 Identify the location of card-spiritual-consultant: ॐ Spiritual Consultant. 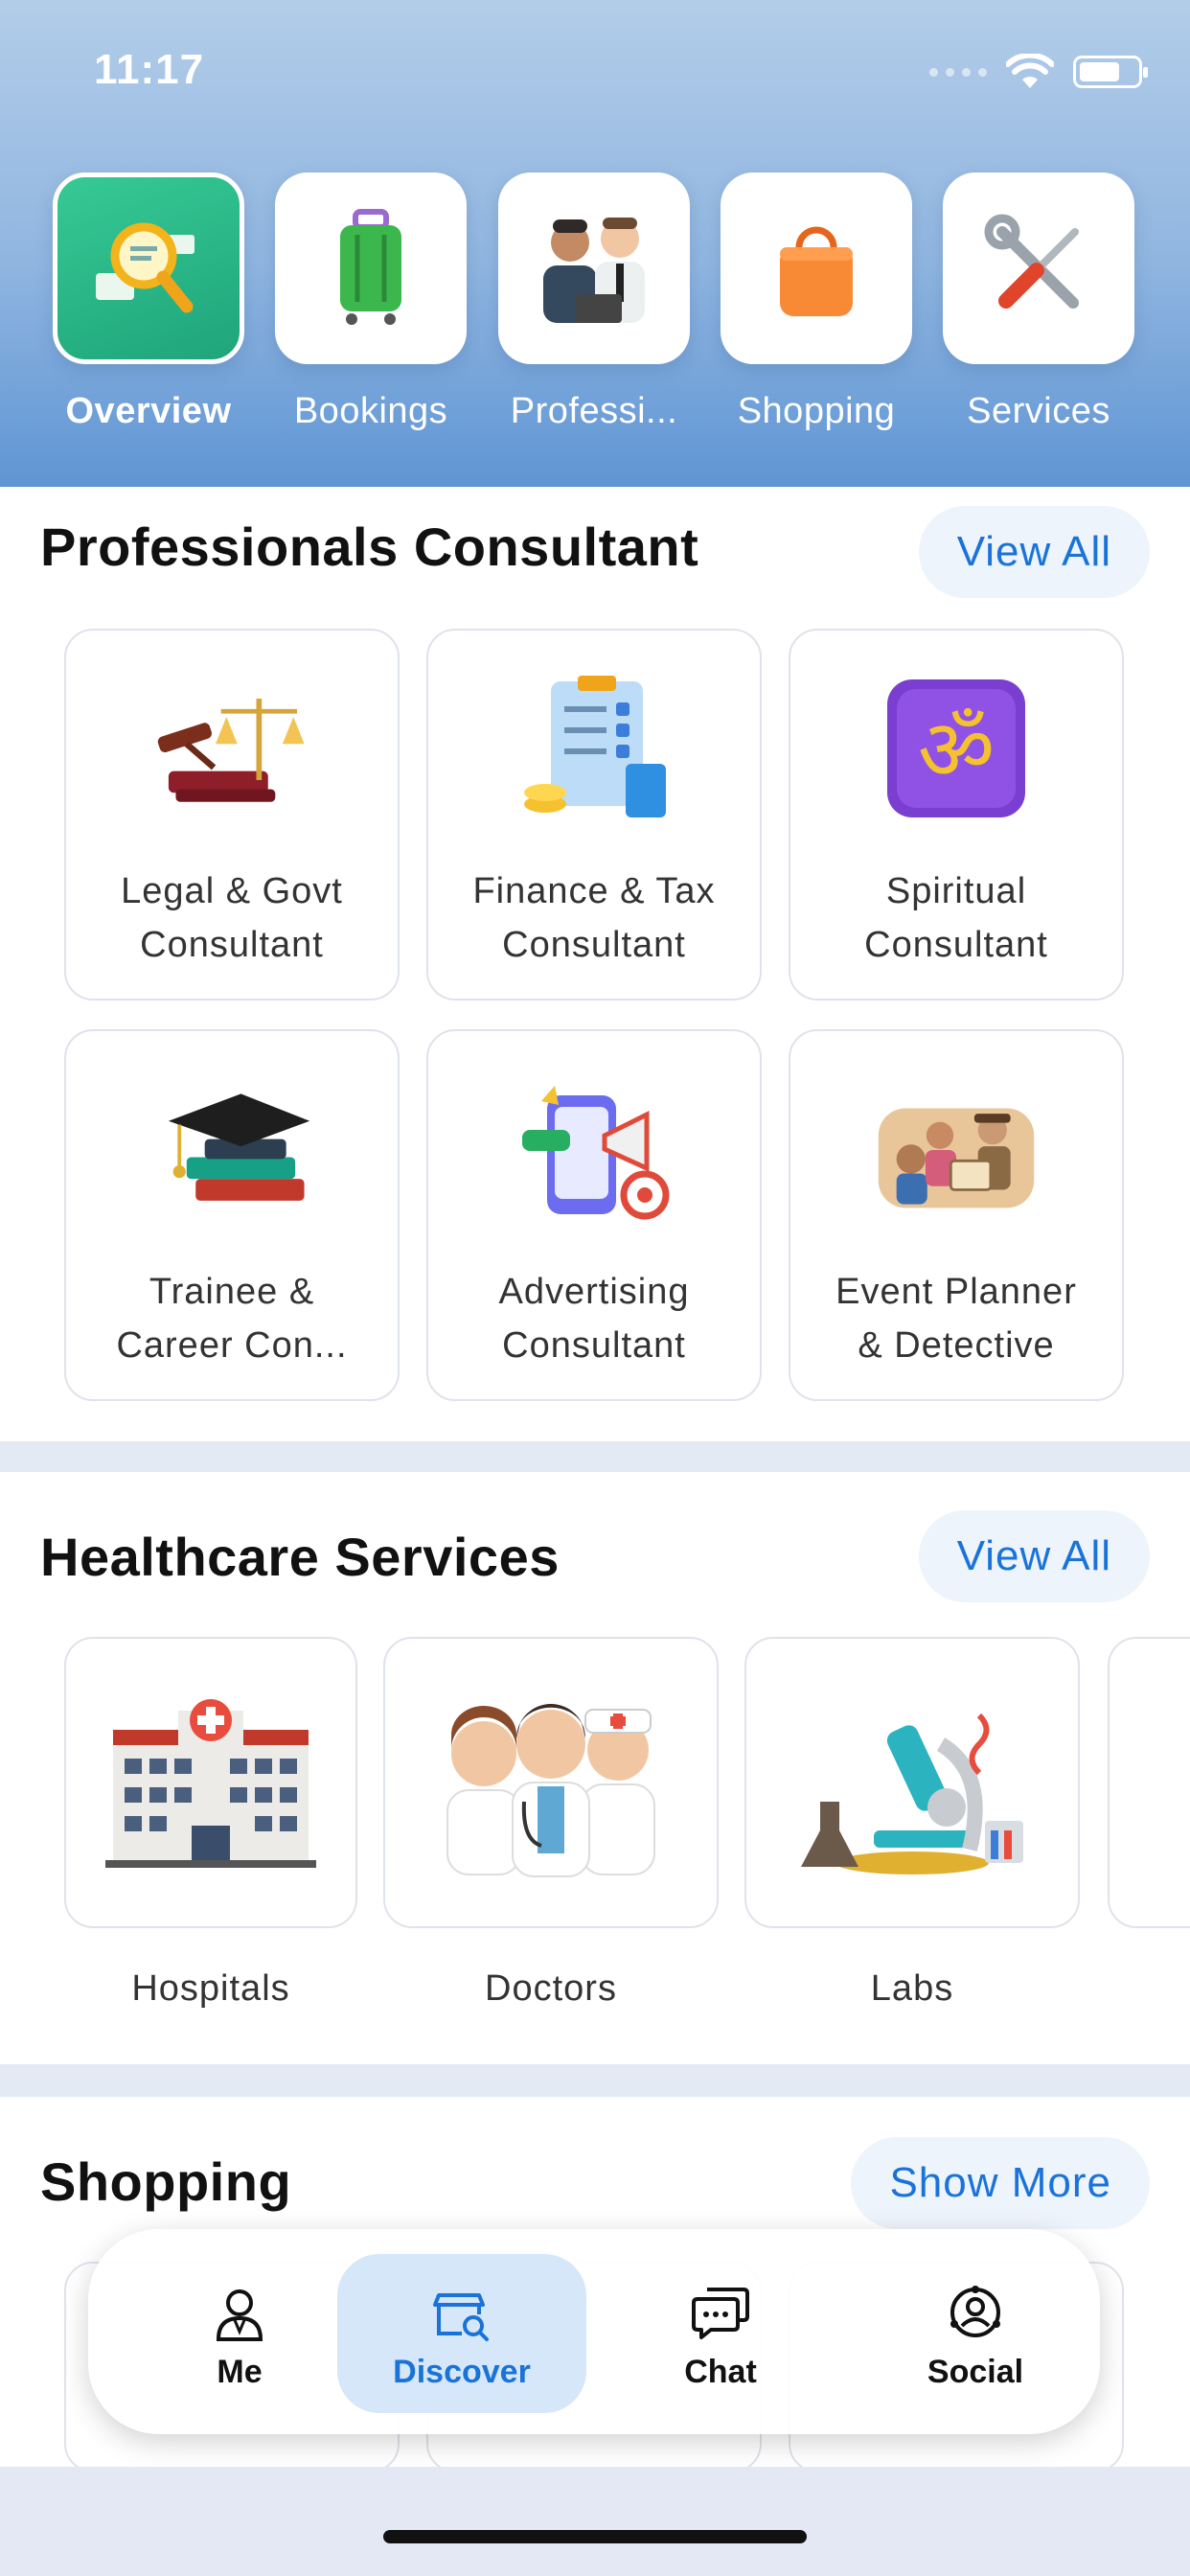
(957, 814).